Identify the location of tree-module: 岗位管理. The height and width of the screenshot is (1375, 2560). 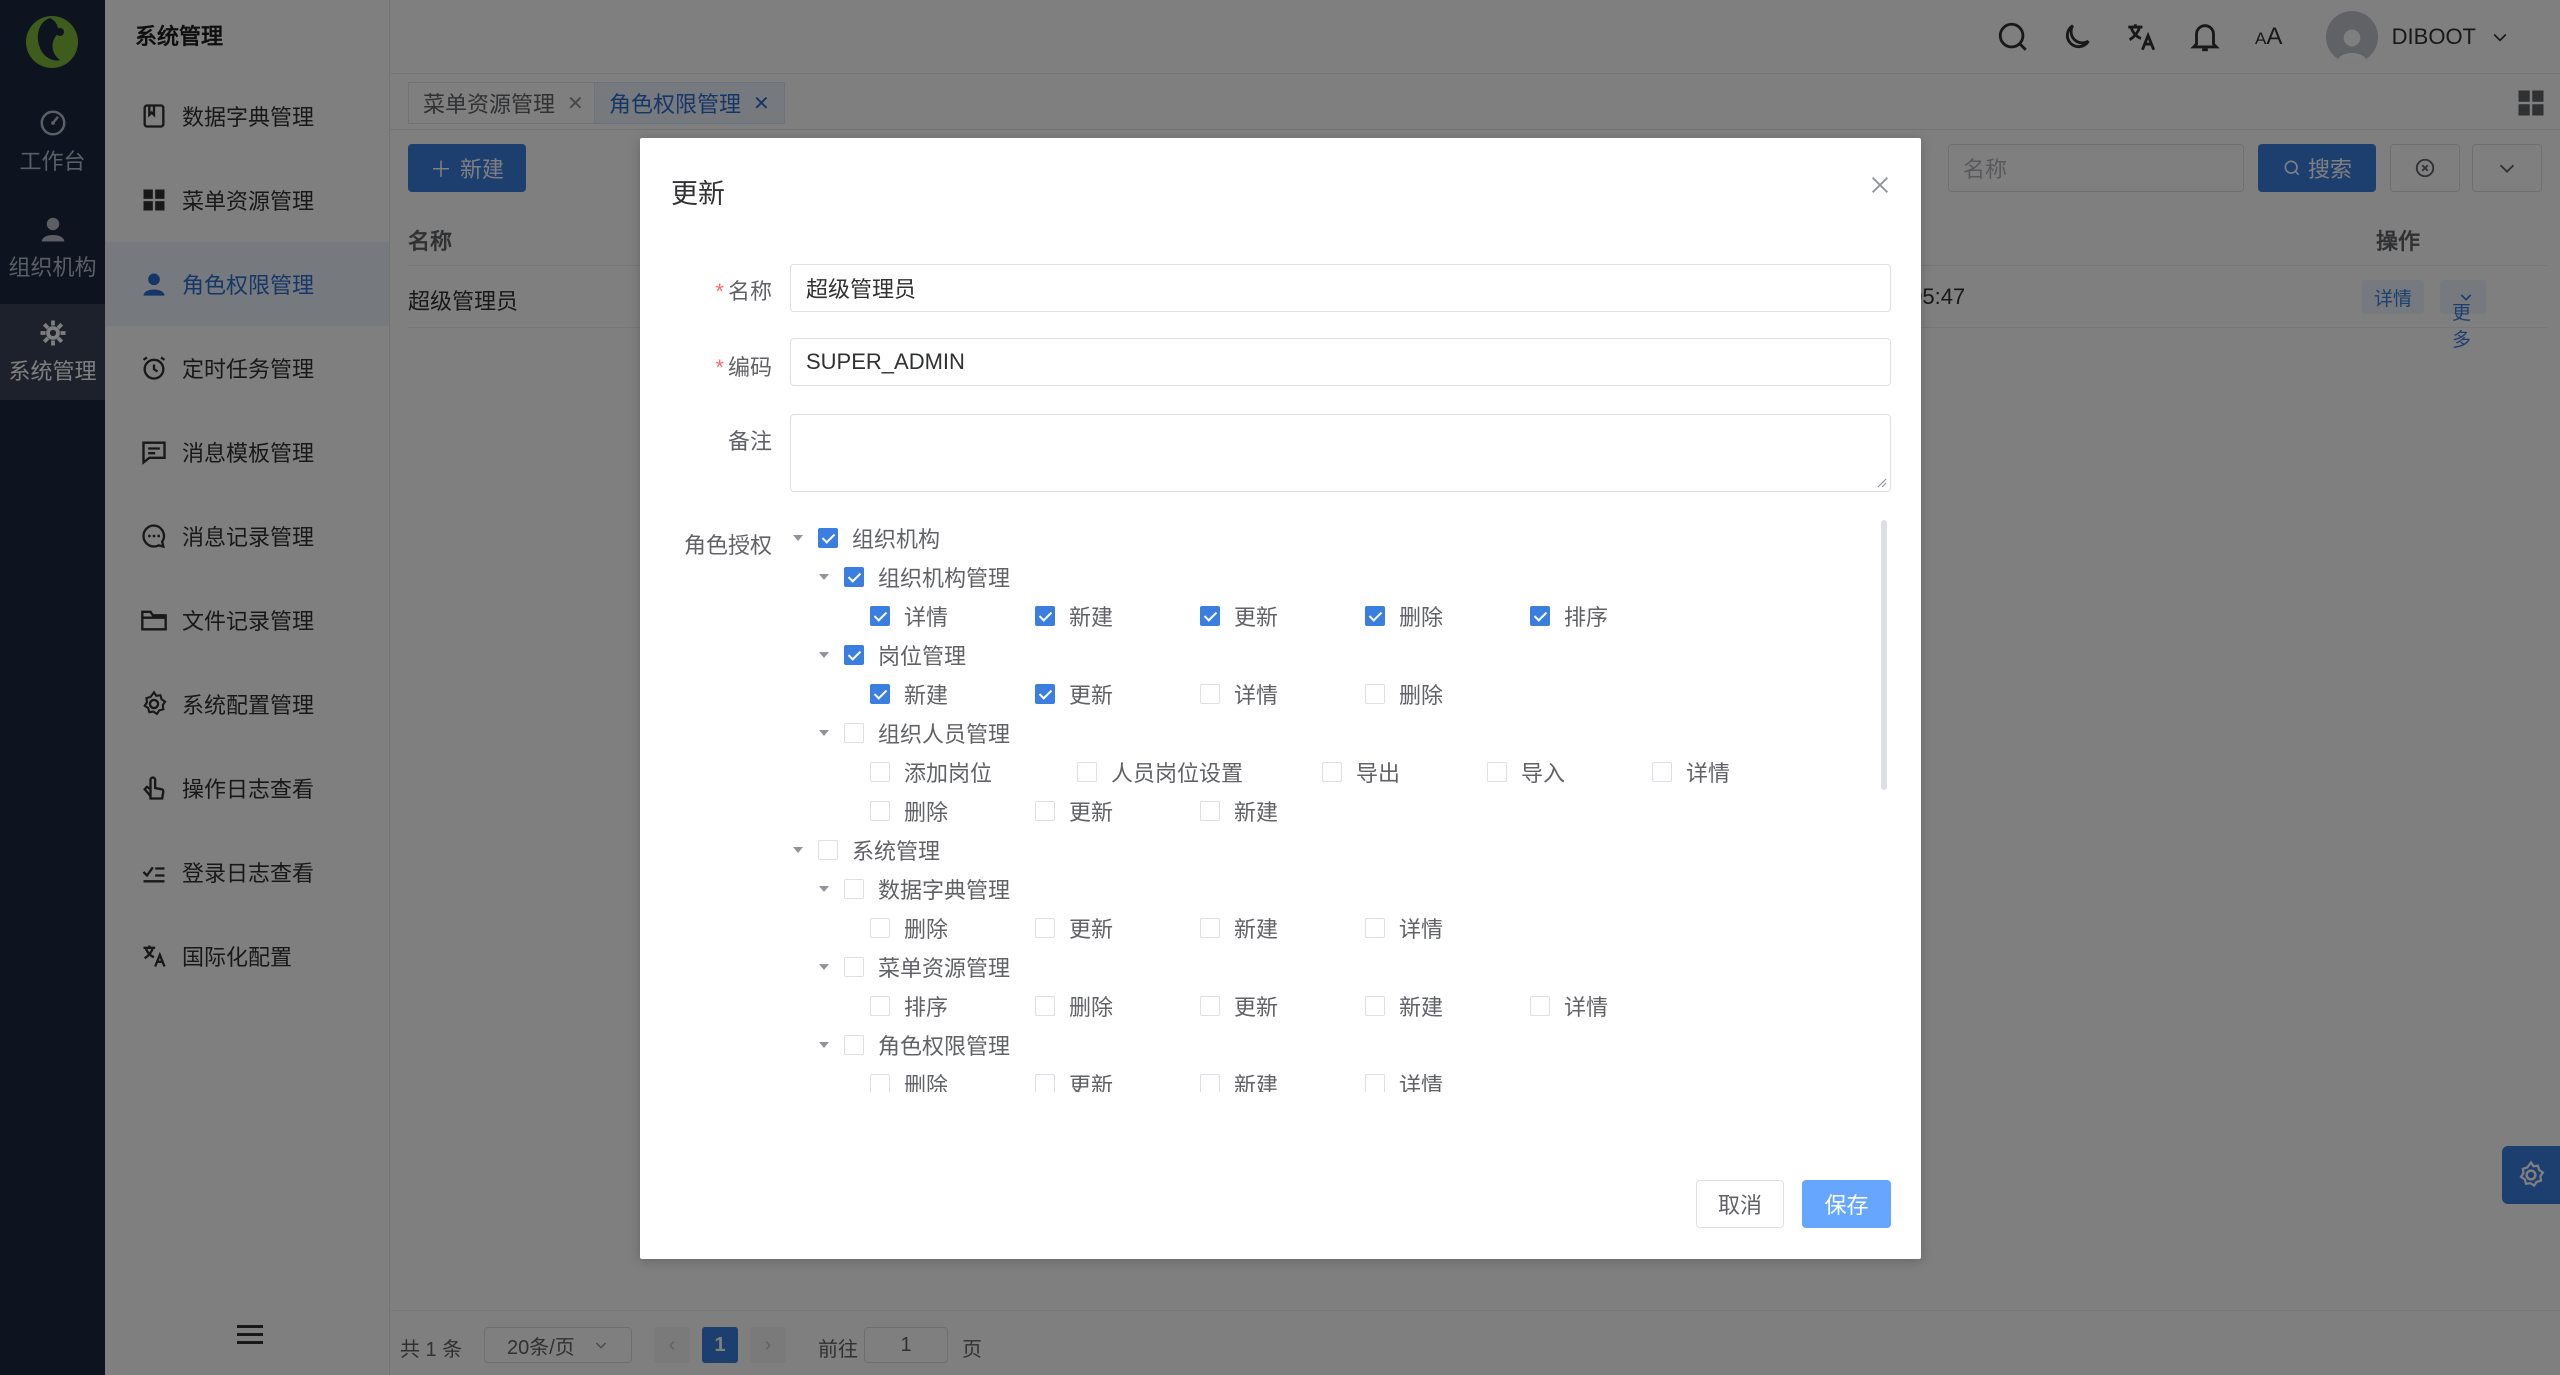
(891, 655).